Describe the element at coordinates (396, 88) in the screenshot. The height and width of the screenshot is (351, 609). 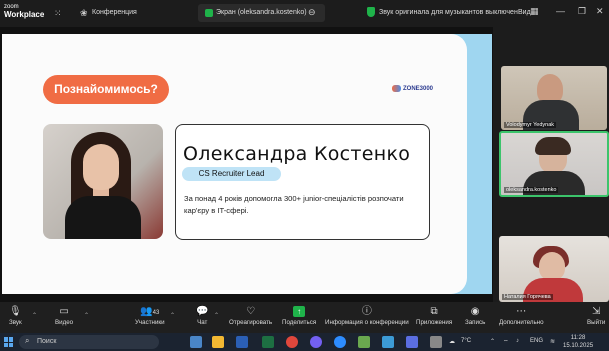
I see `brand-mark-icon` at that location.